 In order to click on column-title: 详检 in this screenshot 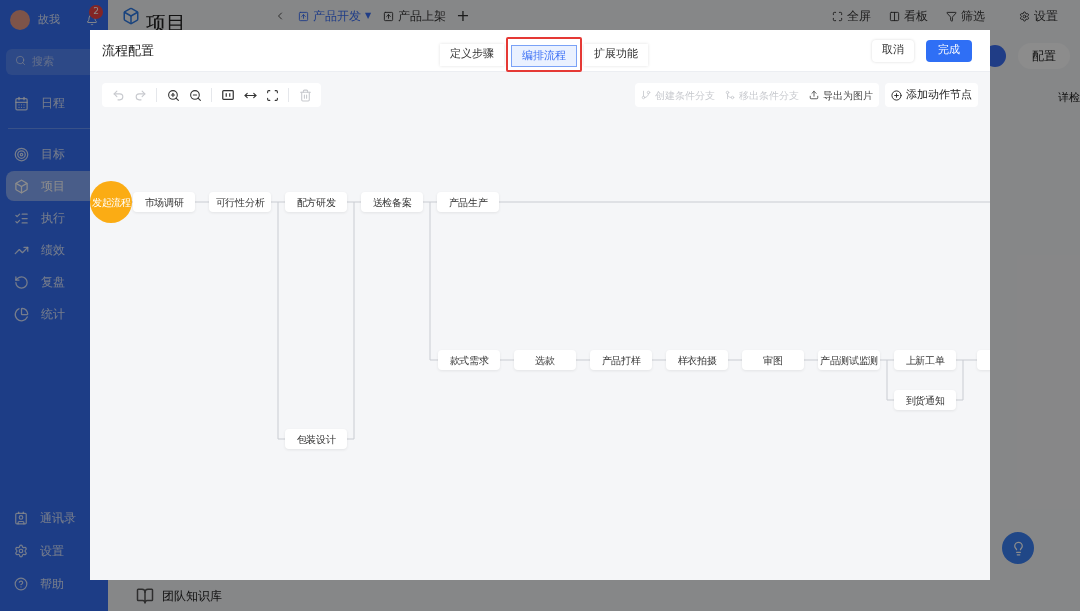, I will do `click(1069, 98)`.